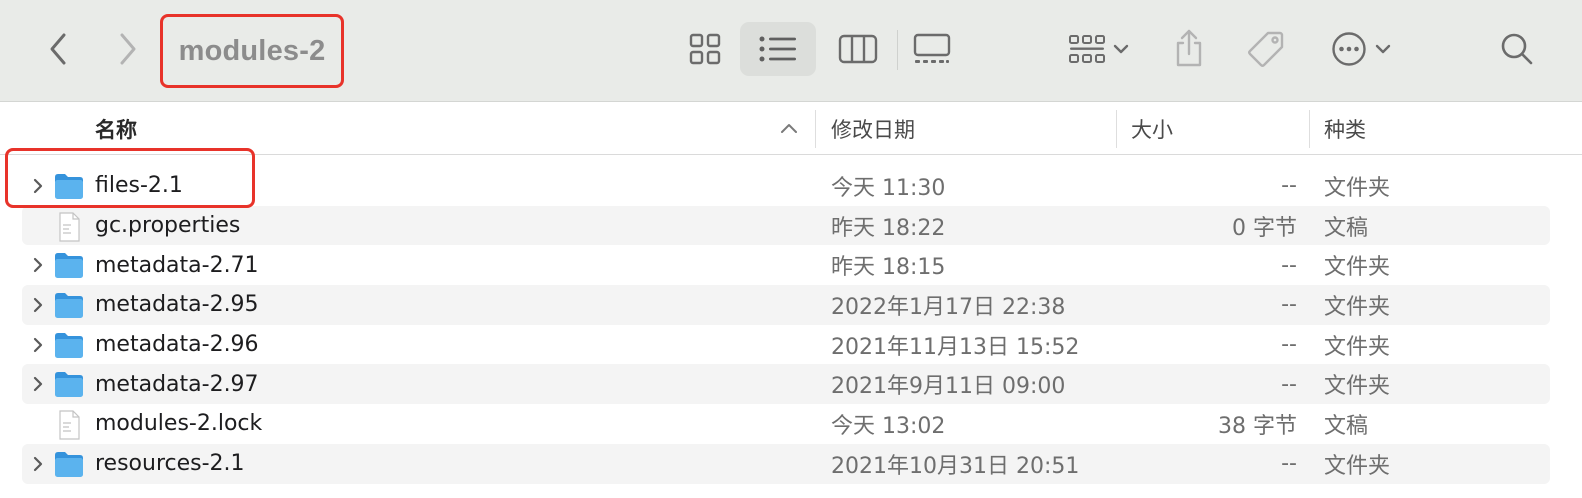 The height and width of the screenshot is (498, 1582). What do you see at coordinates (897, 50) in the screenshot?
I see `toolbar-separator` at bounding box center [897, 50].